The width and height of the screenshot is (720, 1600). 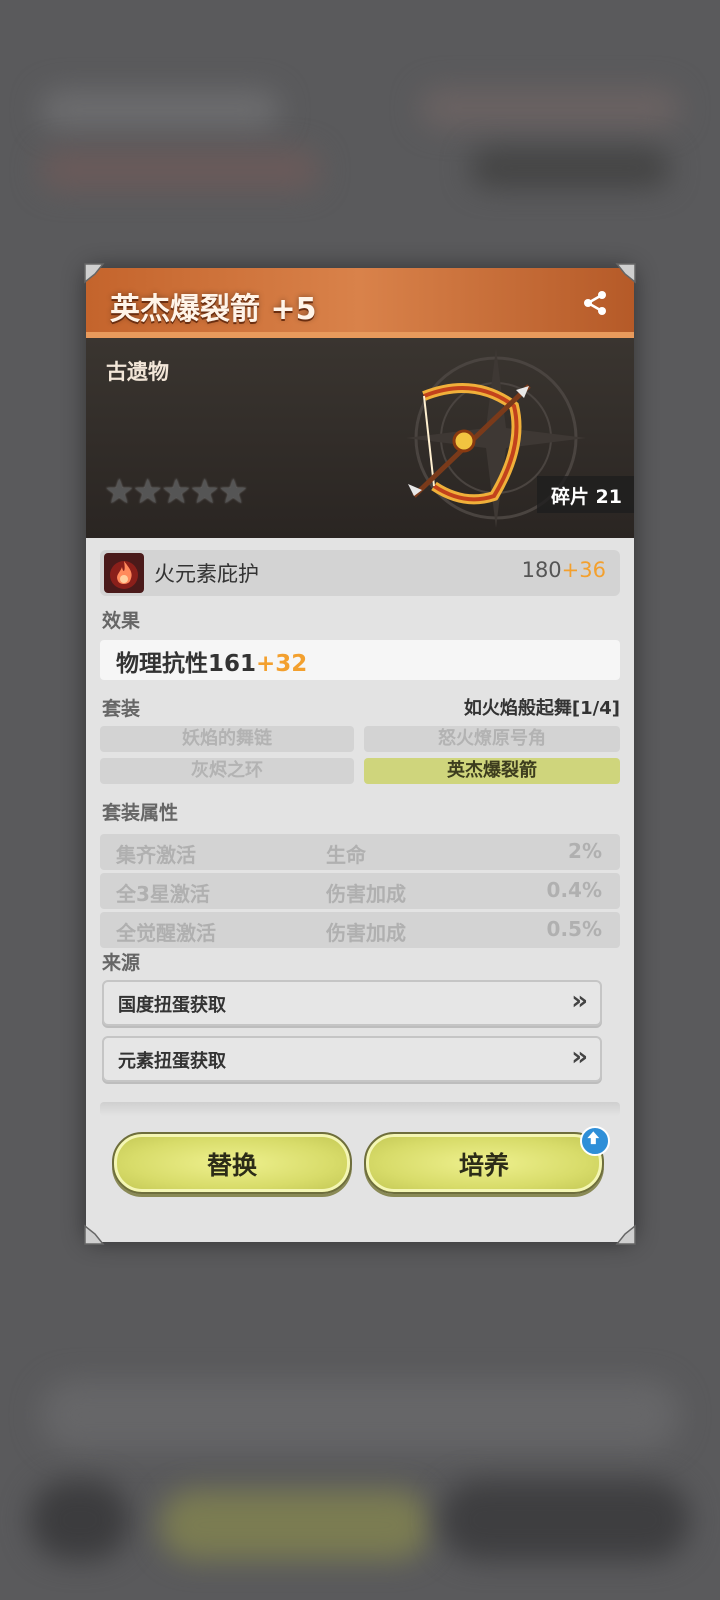 I want to click on attr-stat: 生命, so click(x=346, y=855).